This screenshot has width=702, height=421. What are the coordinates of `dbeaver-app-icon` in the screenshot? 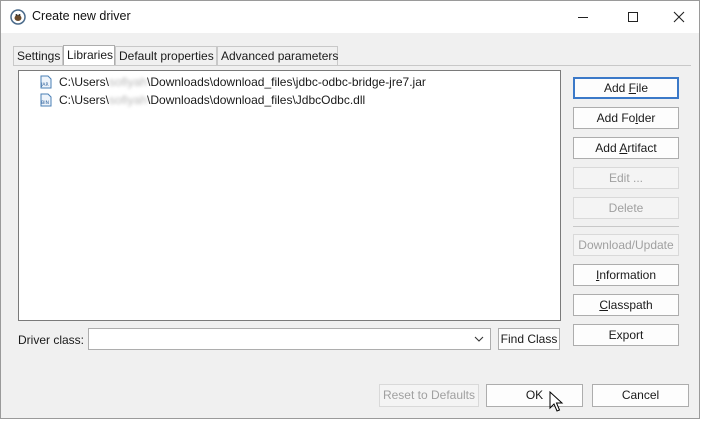 It's located at (18, 17).